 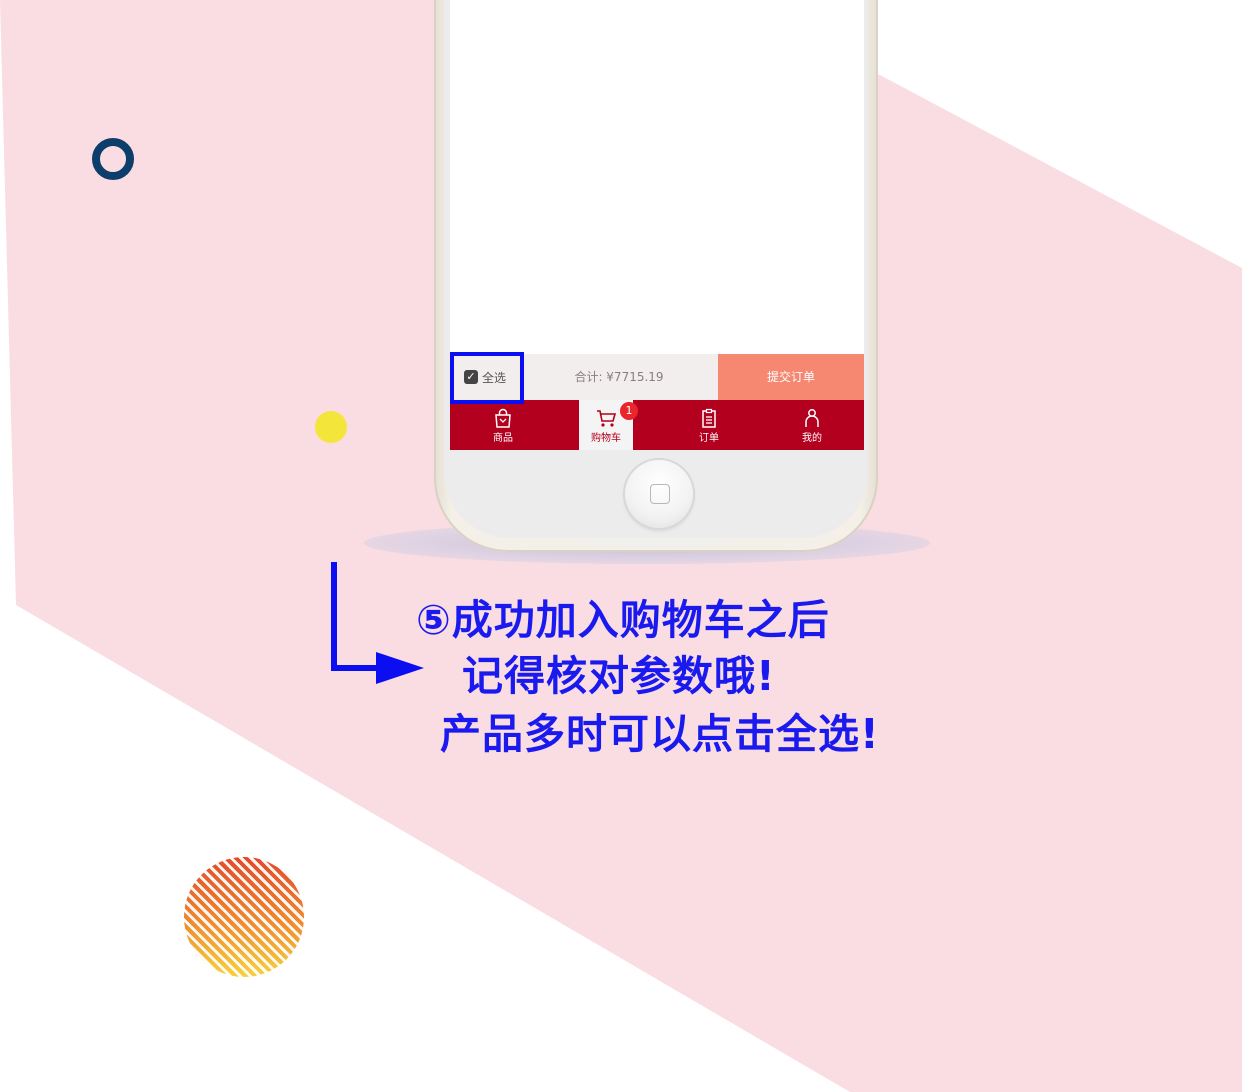 I want to click on shopping-bag-icon, so click(x=503, y=418).